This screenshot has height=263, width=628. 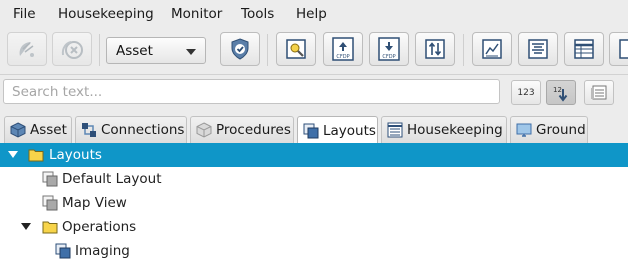 I want to click on cfdp-download-icon: CFDP, so click(x=389, y=49).